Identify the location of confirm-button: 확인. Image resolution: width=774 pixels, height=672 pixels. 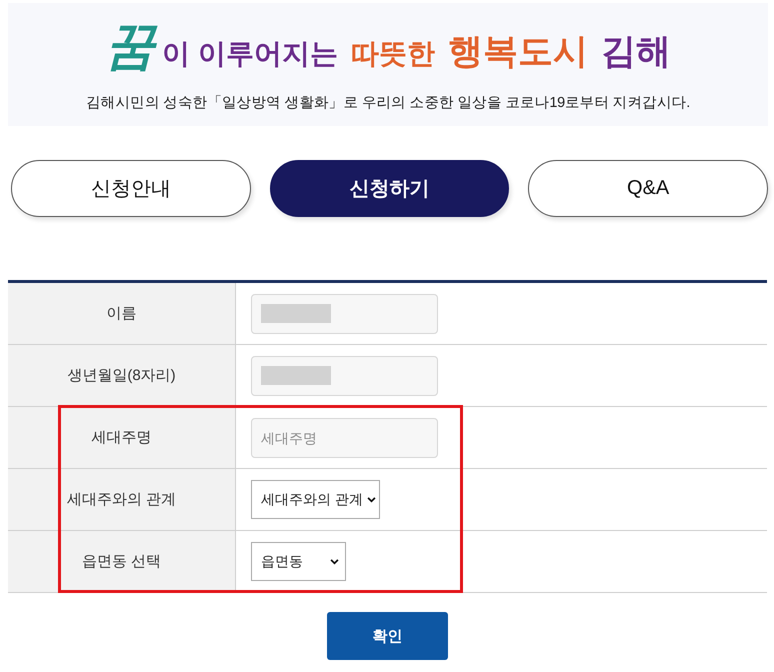
(387, 636).